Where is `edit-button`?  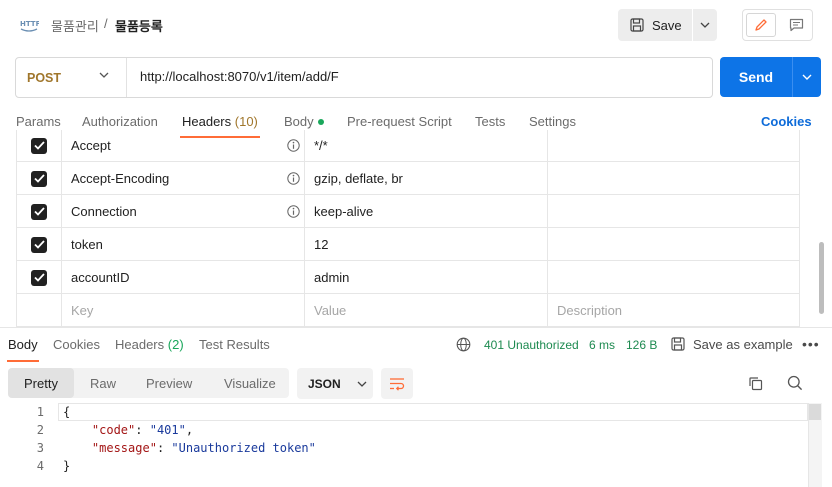 edit-button is located at coordinates (761, 25).